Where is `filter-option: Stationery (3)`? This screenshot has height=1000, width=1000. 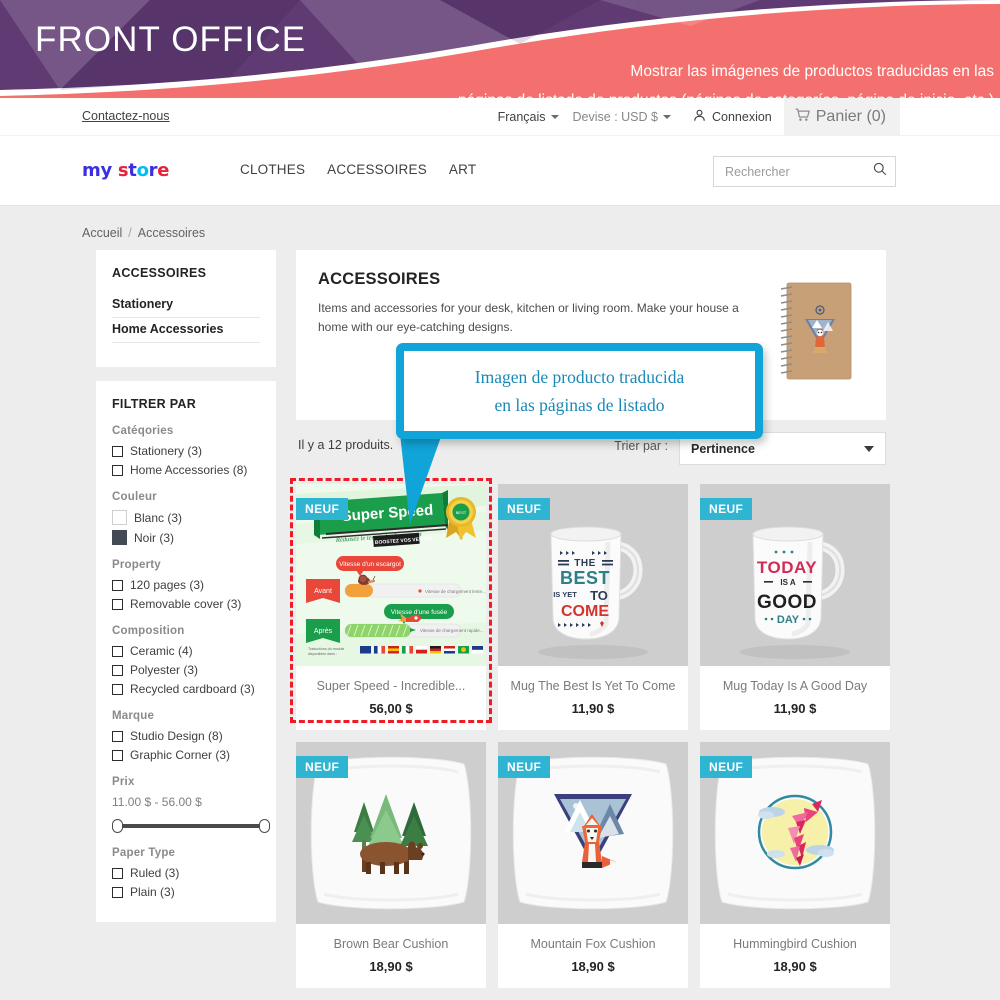
filter-option: Stationery (3) is located at coordinates (186, 451).